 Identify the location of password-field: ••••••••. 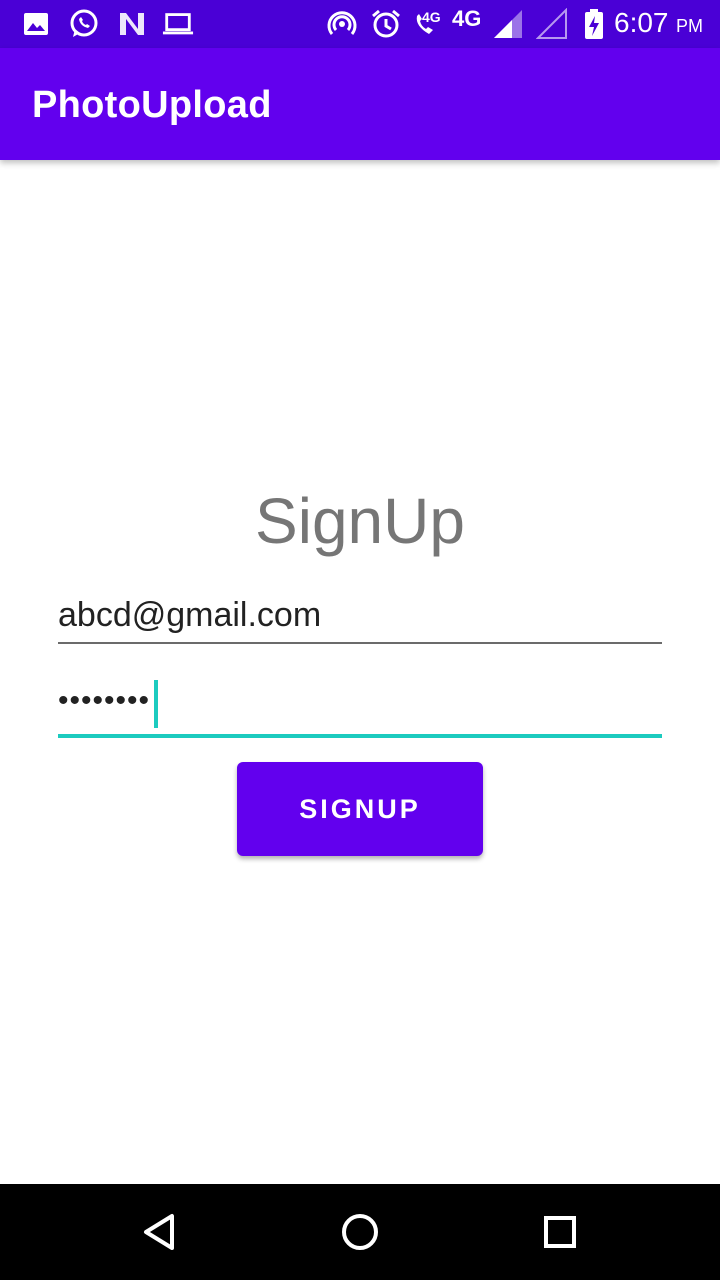
(360, 707).